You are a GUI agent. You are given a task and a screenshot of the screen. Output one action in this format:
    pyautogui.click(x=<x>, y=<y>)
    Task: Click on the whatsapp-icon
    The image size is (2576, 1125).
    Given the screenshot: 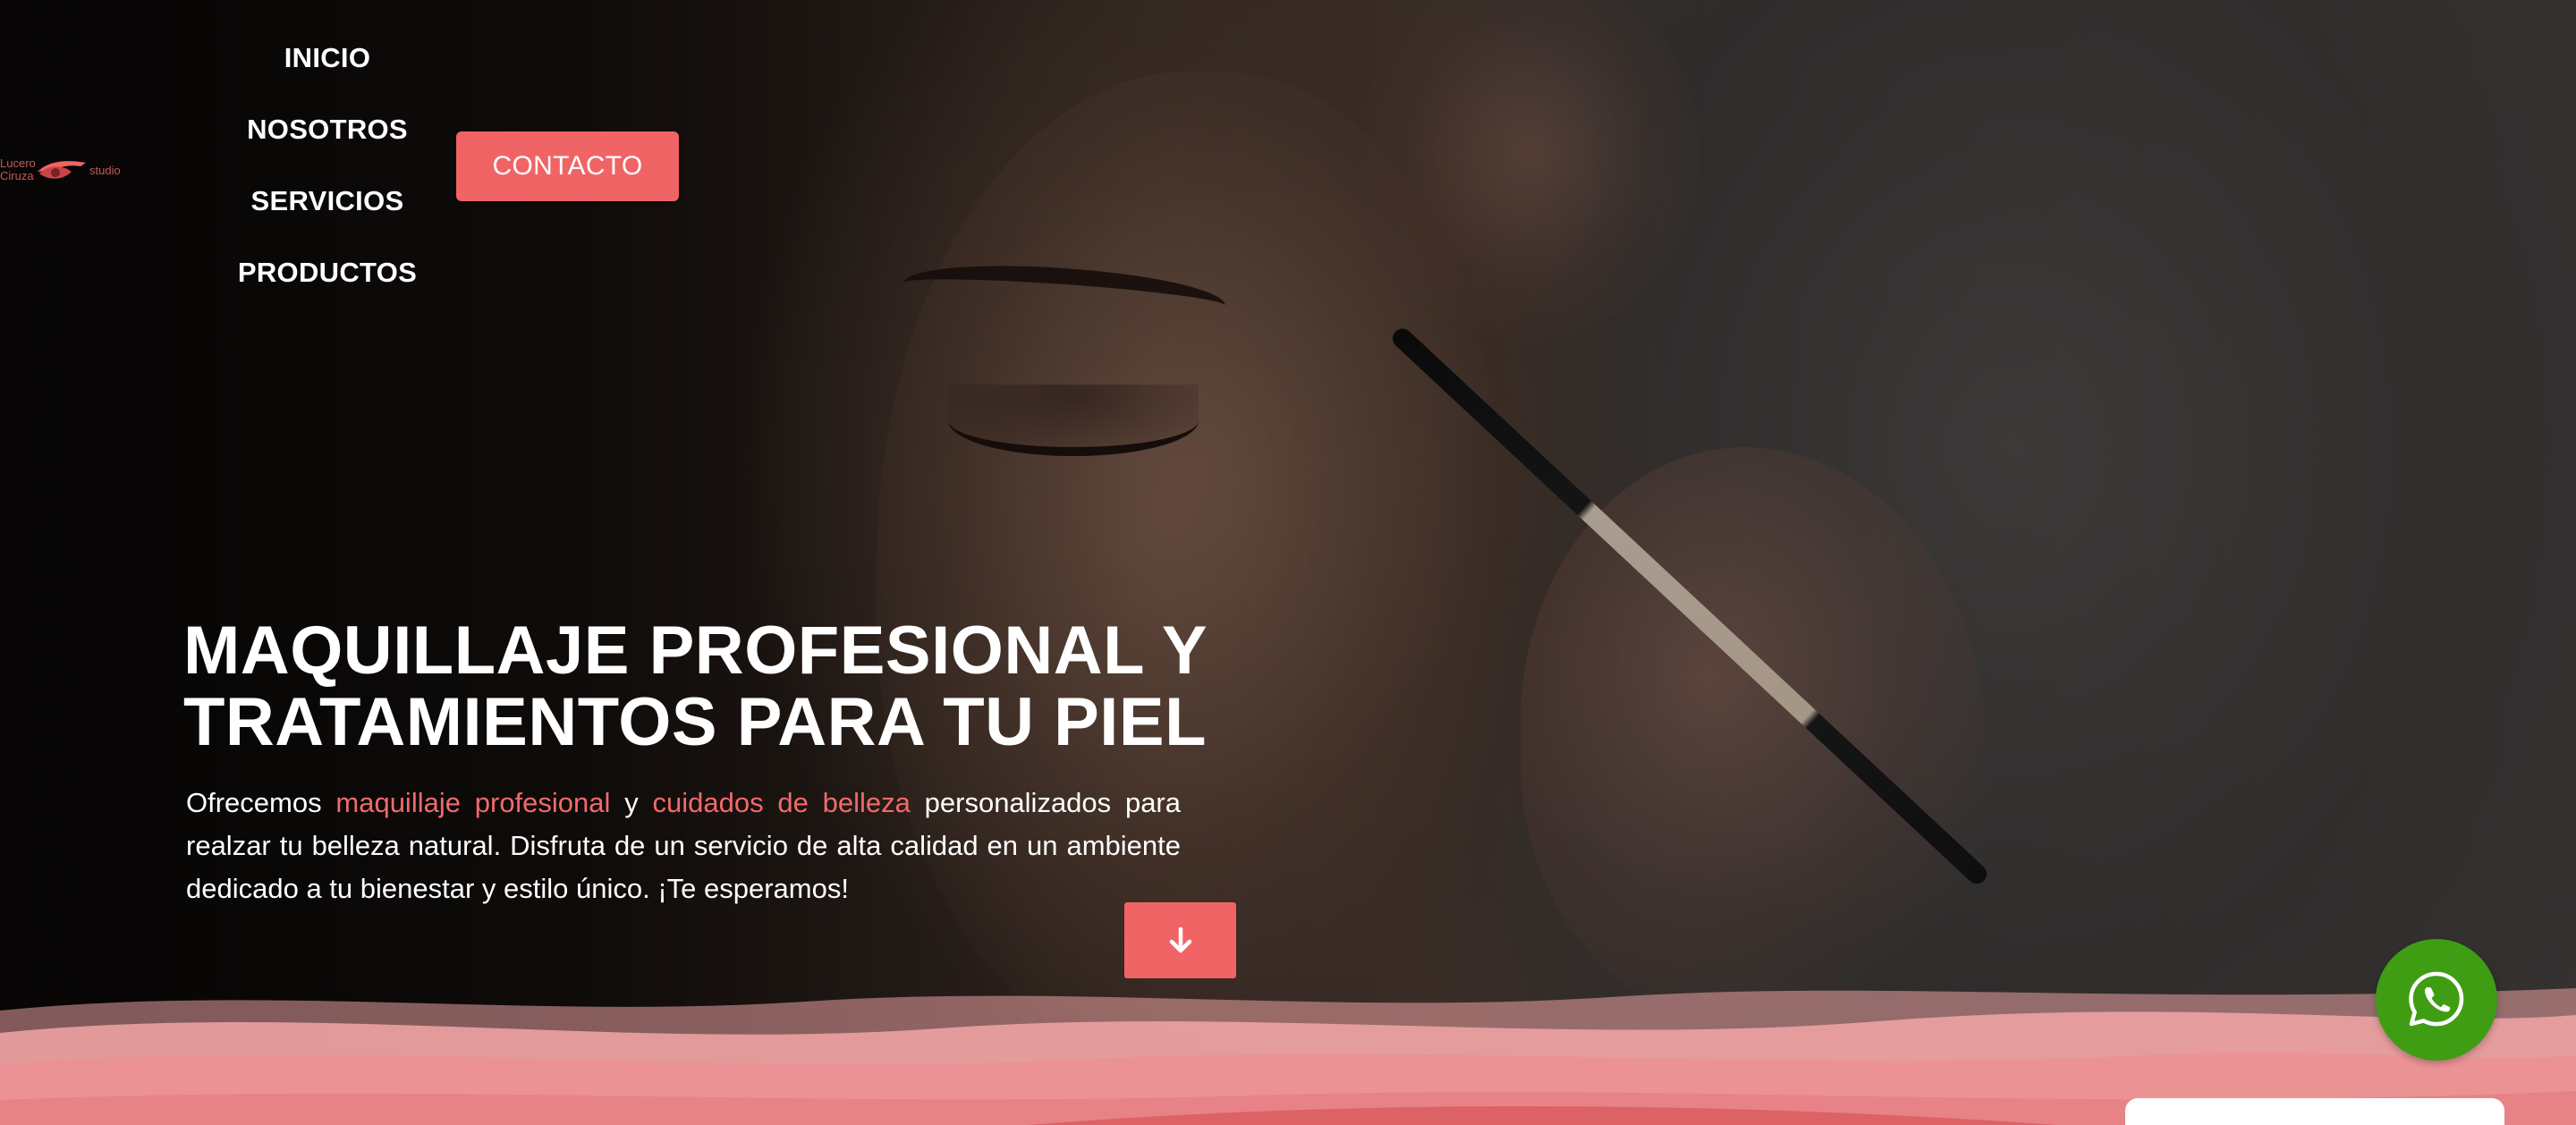 What is the action you would take?
    pyautogui.click(x=2436, y=999)
    